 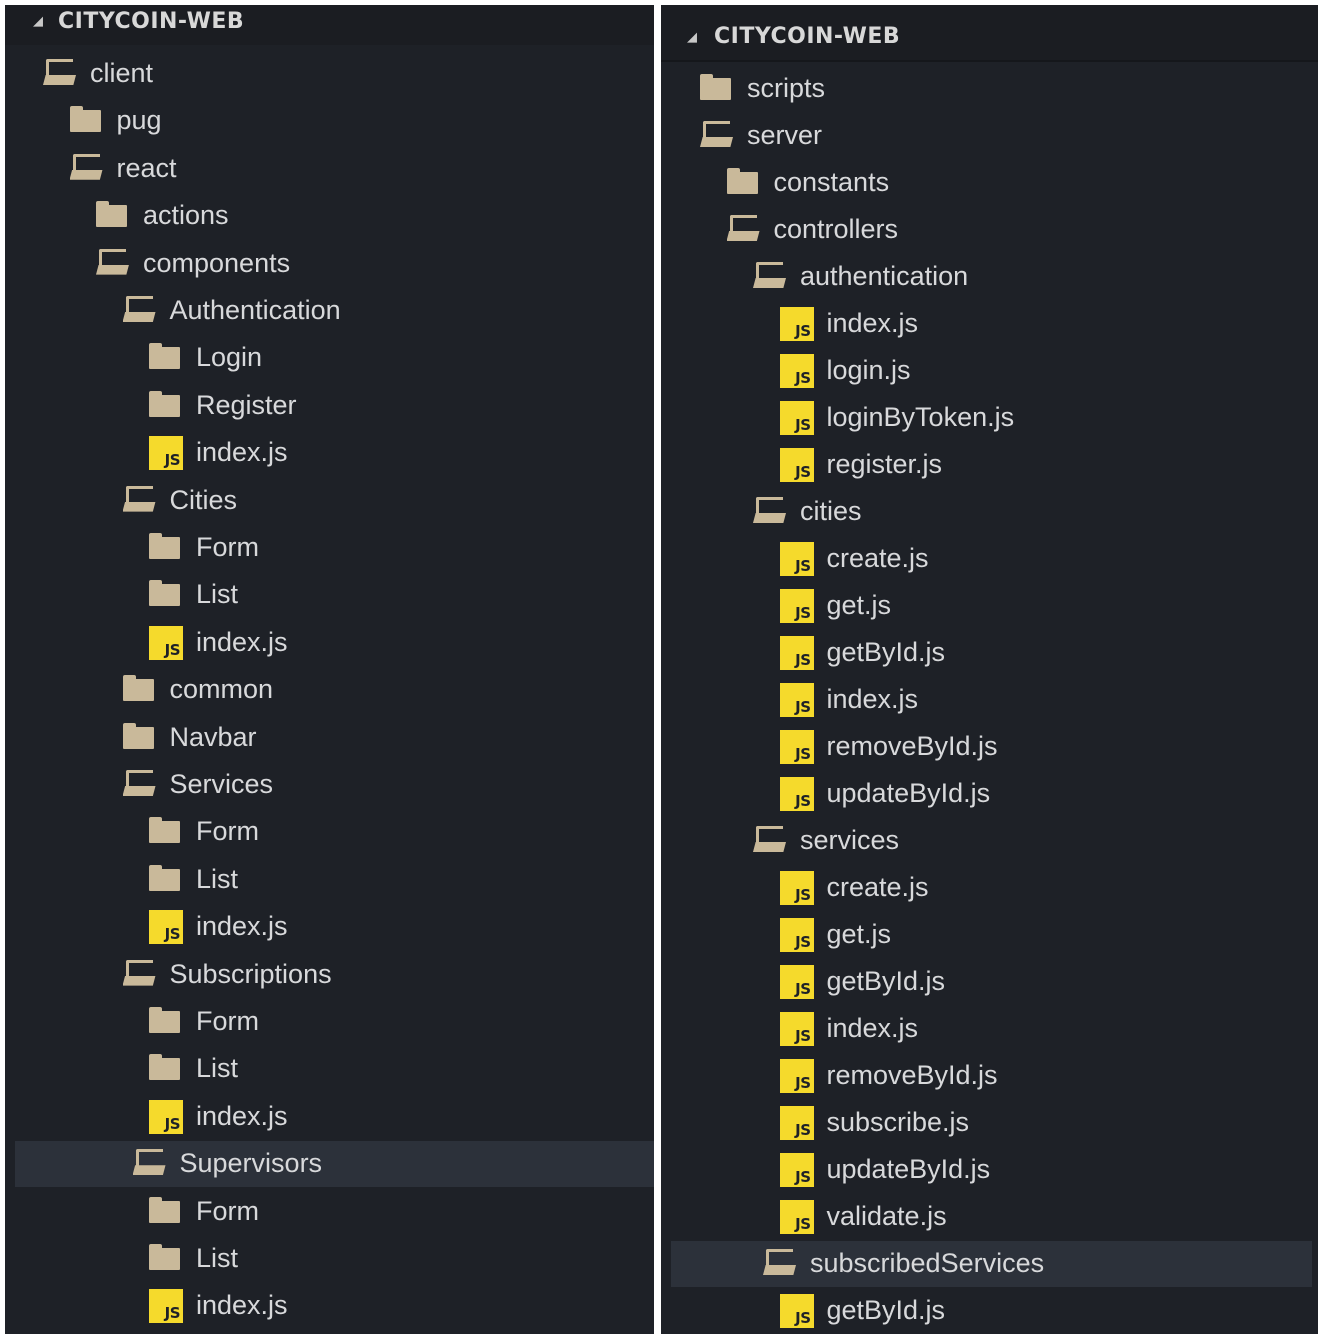 What do you see at coordinates (334, 1164) in the screenshot?
I see `tree-folder-row: Supervisors` at bounding box center [334, 1164].